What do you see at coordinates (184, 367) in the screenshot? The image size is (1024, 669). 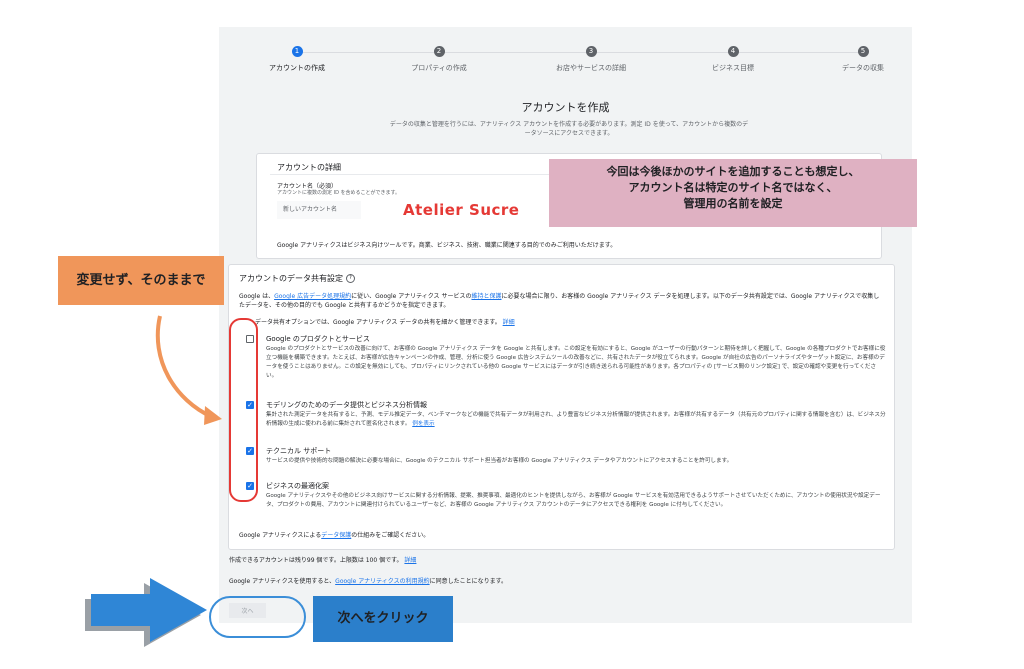 I see `curved-arrow-shaft` at bounding box center [184, 367].